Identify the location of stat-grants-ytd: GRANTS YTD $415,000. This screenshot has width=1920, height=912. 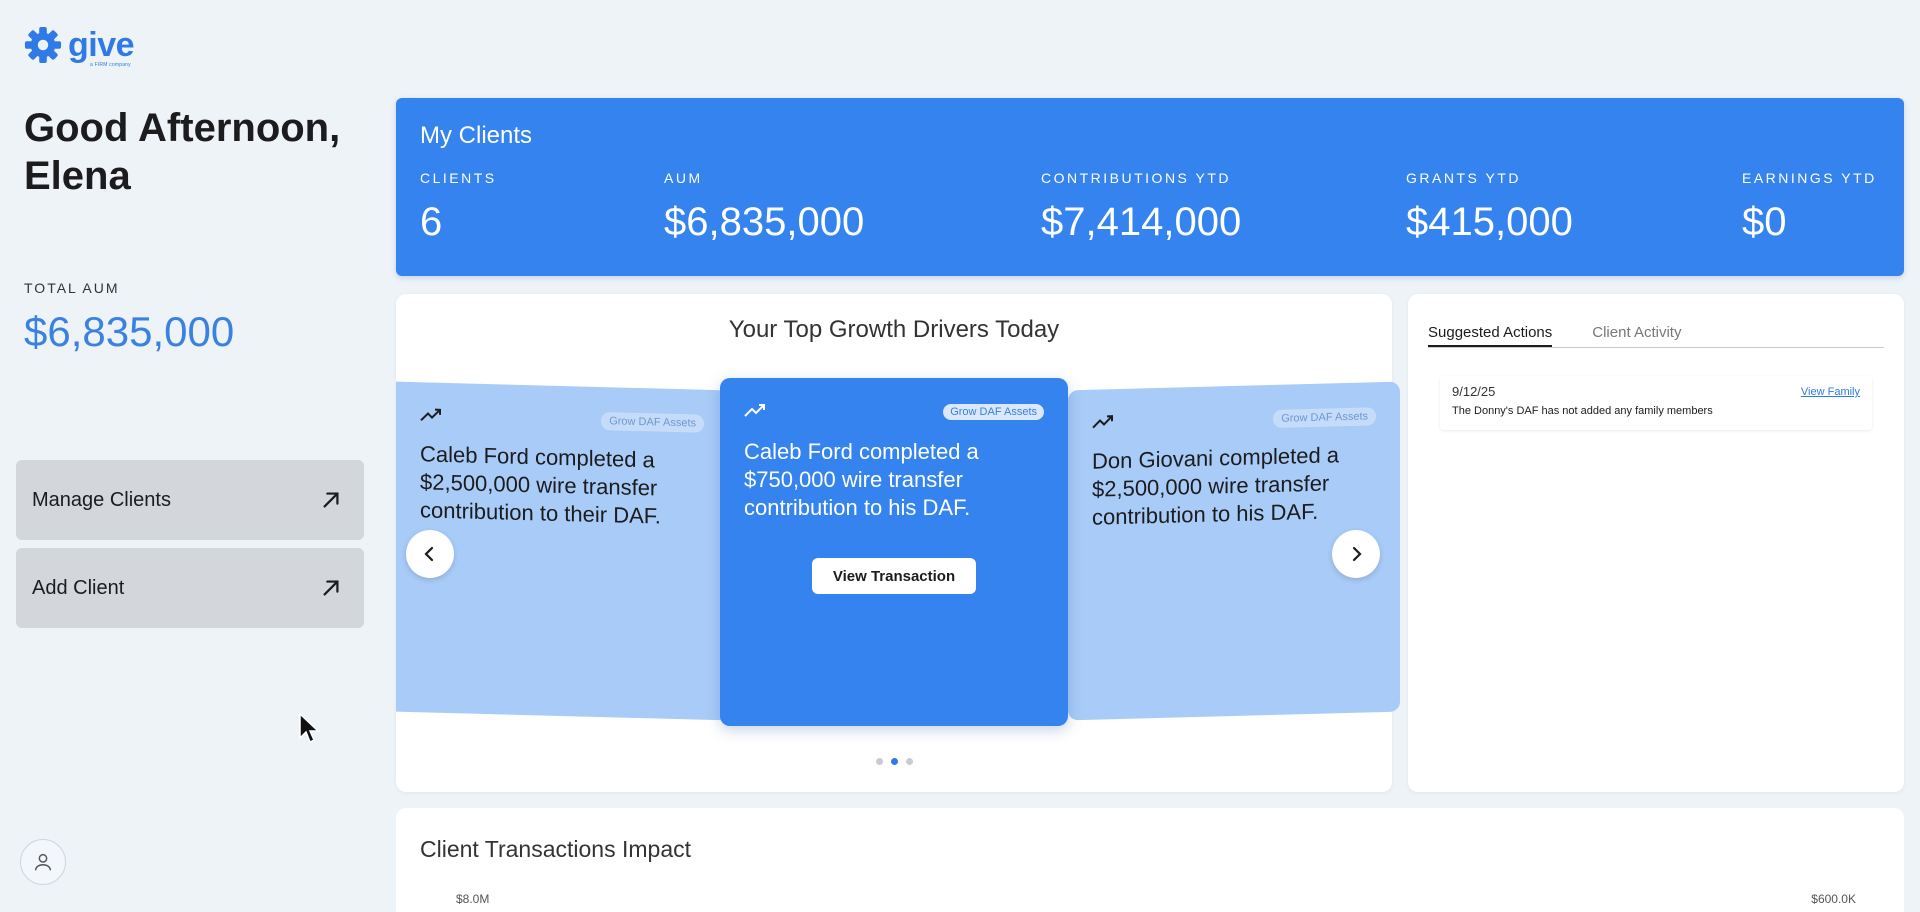
(1489, 207).